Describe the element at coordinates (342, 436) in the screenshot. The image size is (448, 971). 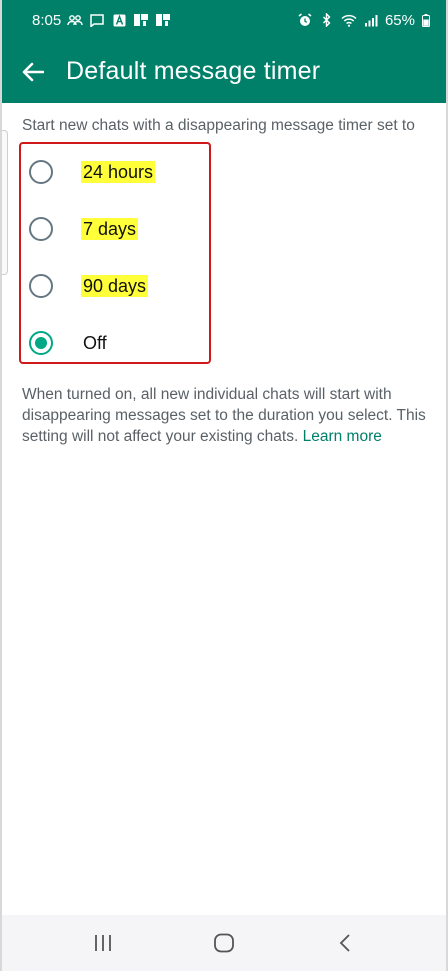
I see `learn-more-link: Learn more` at that location.